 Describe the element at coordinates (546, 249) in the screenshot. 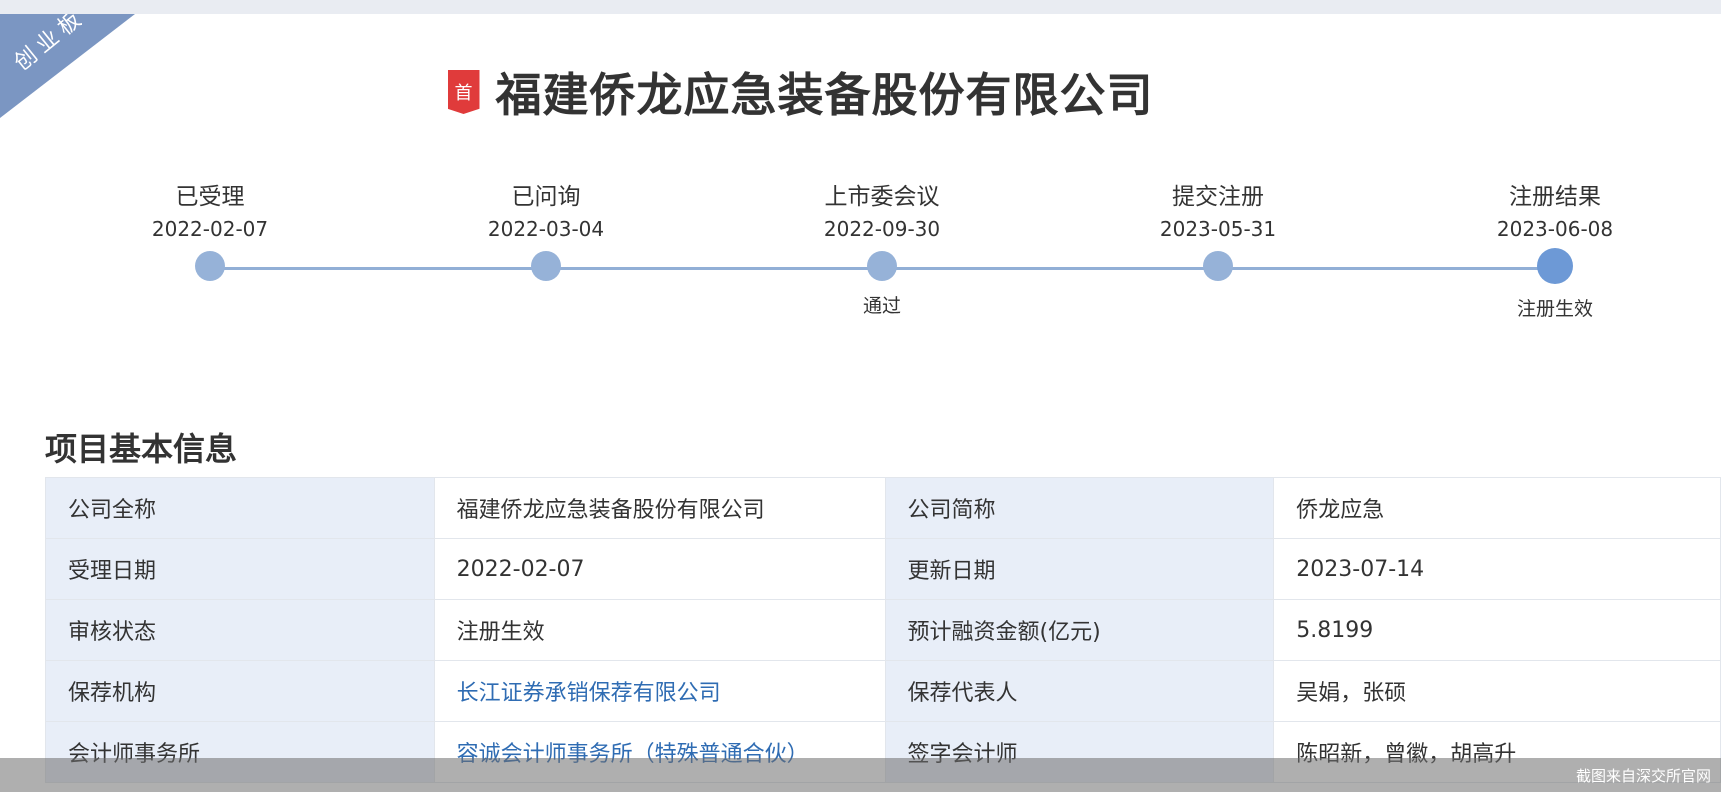

I see `timeline-step-inquired: 已问询 2022-03-04` at that location.